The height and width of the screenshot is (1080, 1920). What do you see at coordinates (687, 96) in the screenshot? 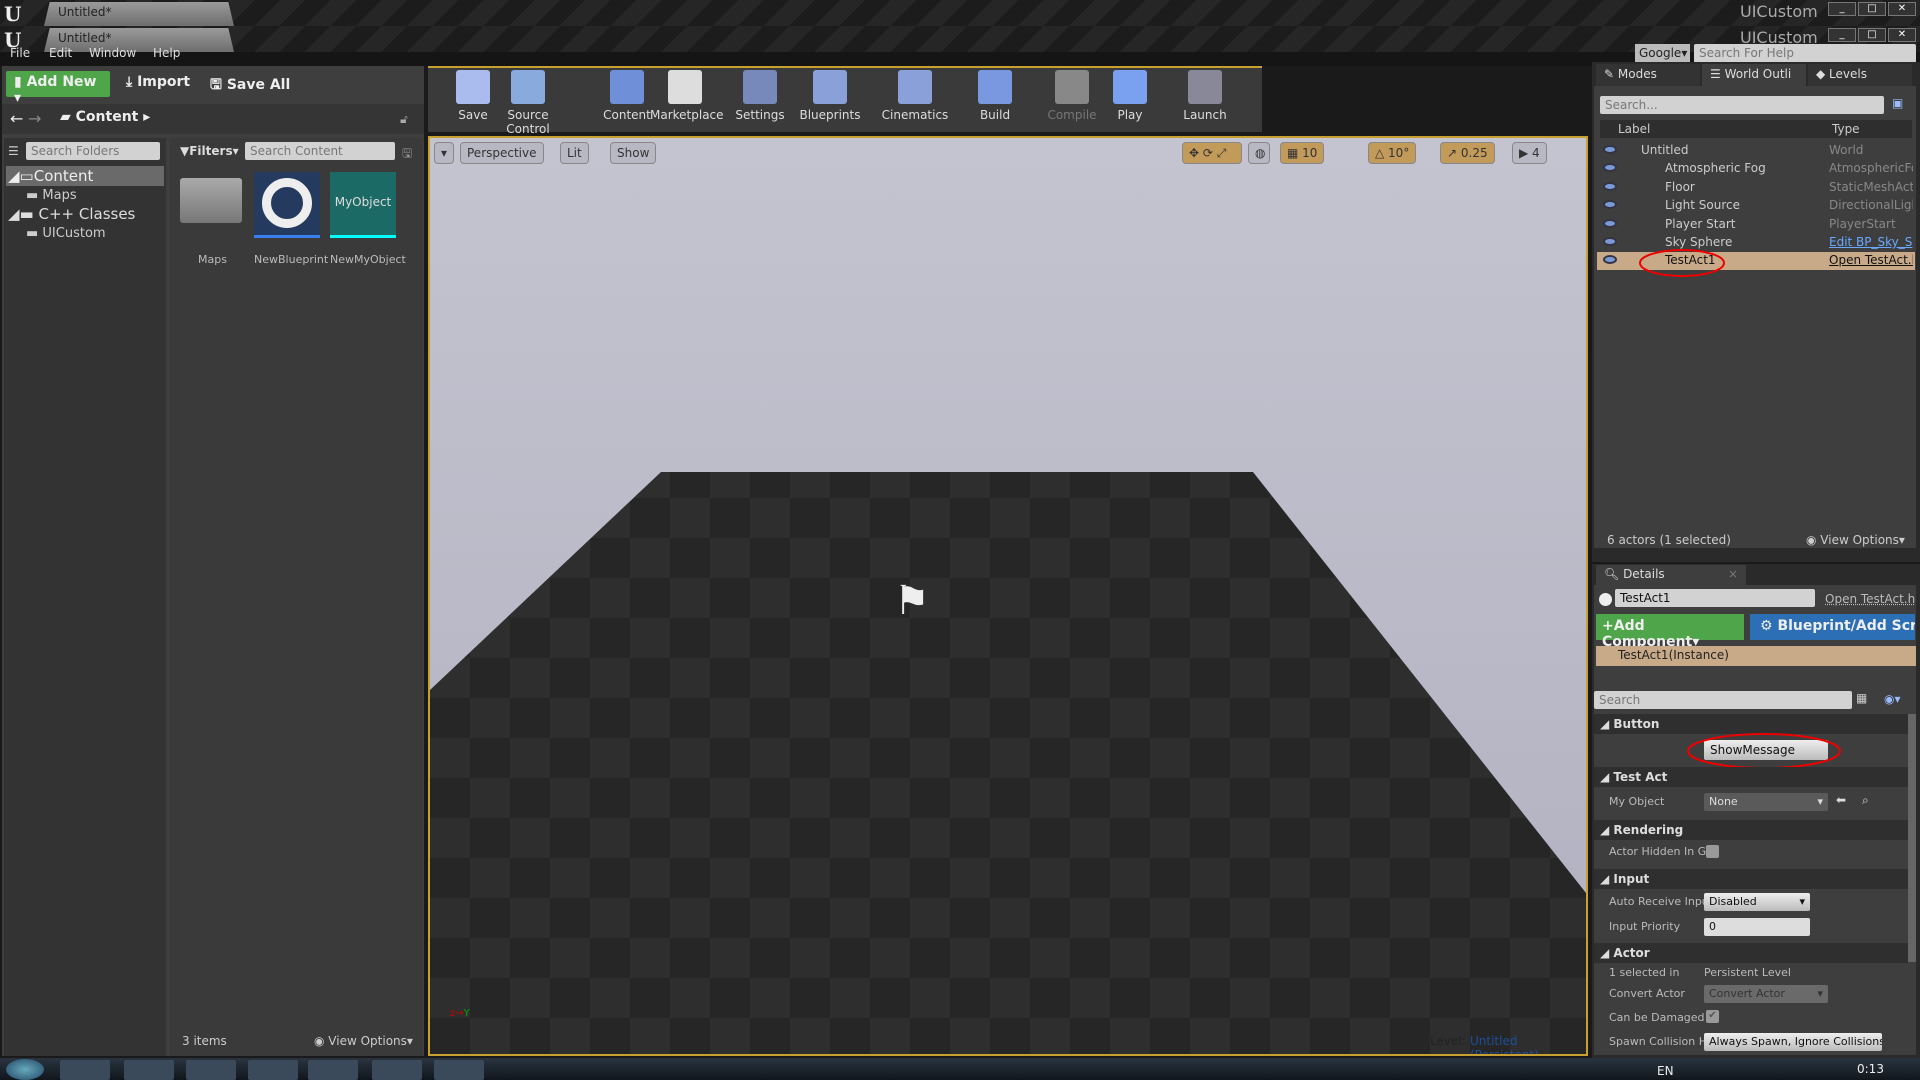
I see `toolbar-marketplace-button: Marketplace` at bounding box center [687, 96].